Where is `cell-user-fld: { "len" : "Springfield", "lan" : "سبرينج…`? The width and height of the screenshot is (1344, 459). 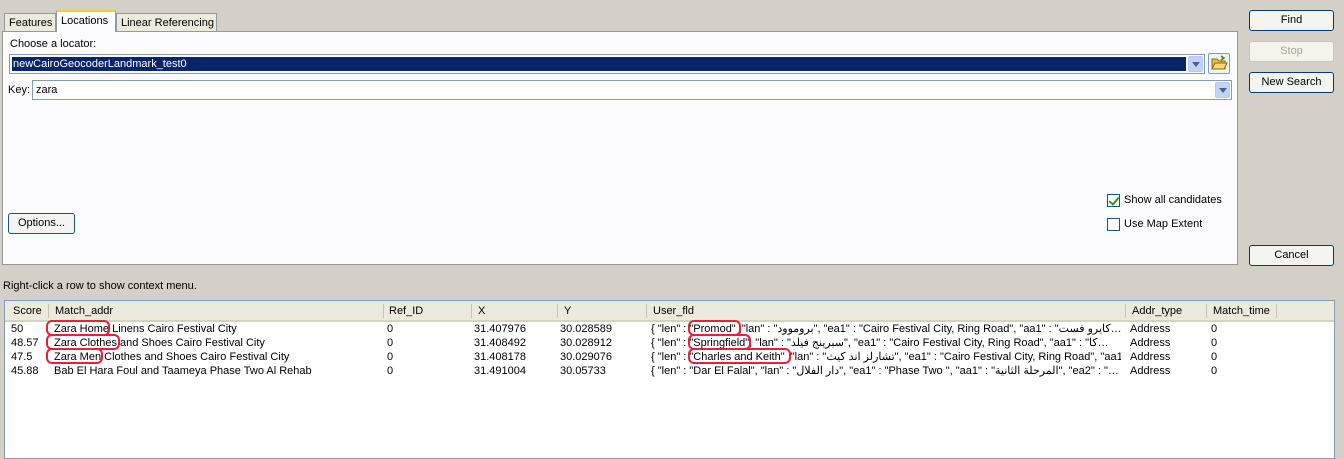 cell-user-fld: { "len" : "Springfield", "lan" : "سبرينج… is located at coordinates (880, 343).